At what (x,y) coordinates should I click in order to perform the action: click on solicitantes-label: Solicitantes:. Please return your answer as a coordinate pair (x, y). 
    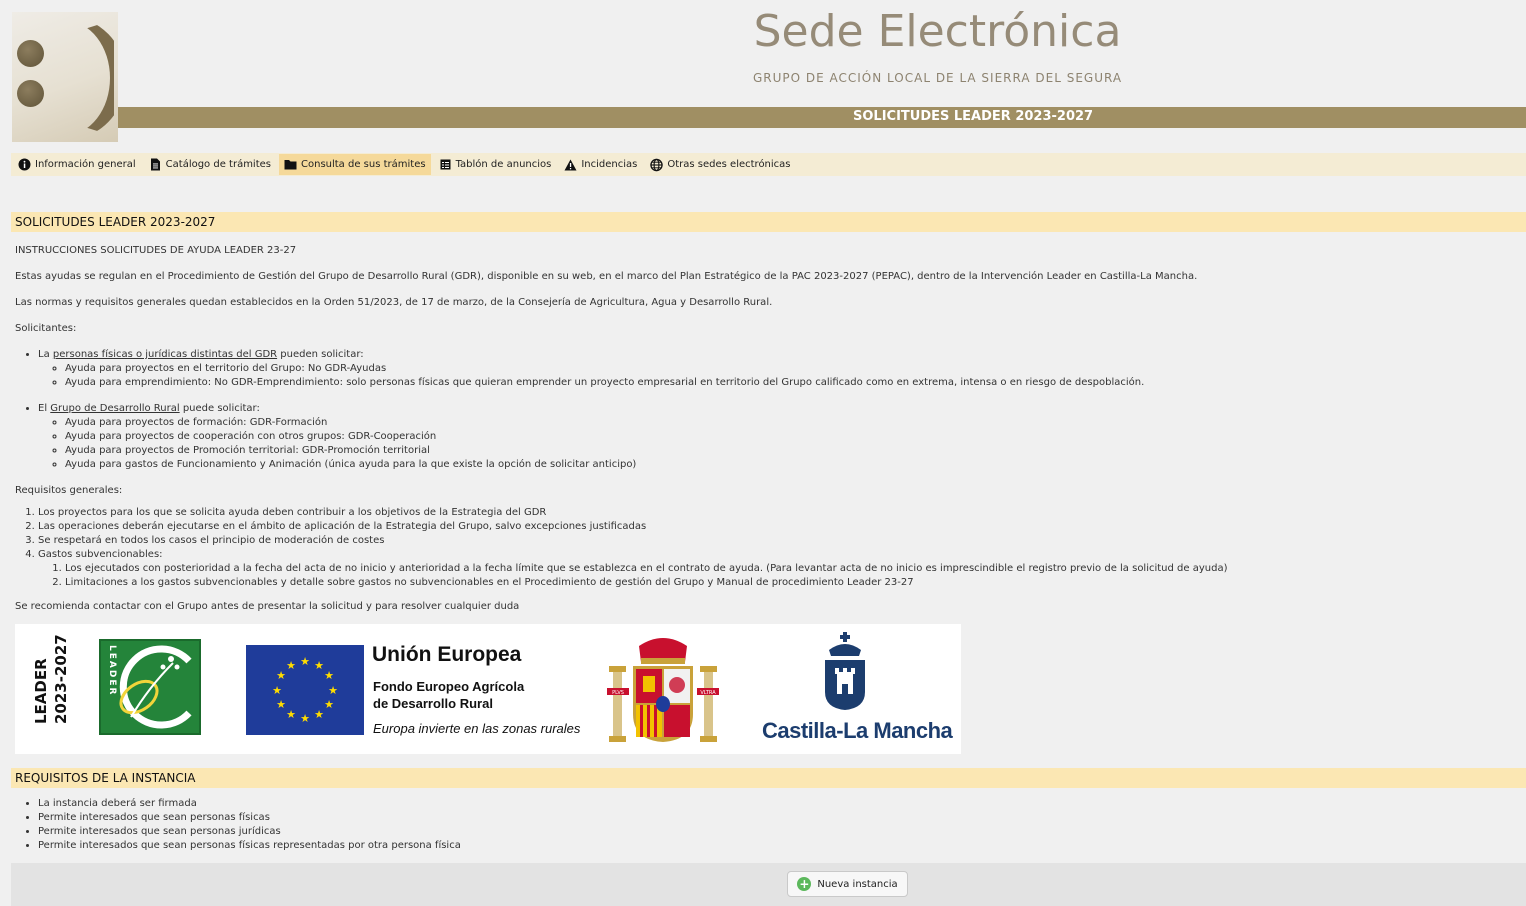
    Looking at the image, I should click on (46, 328).